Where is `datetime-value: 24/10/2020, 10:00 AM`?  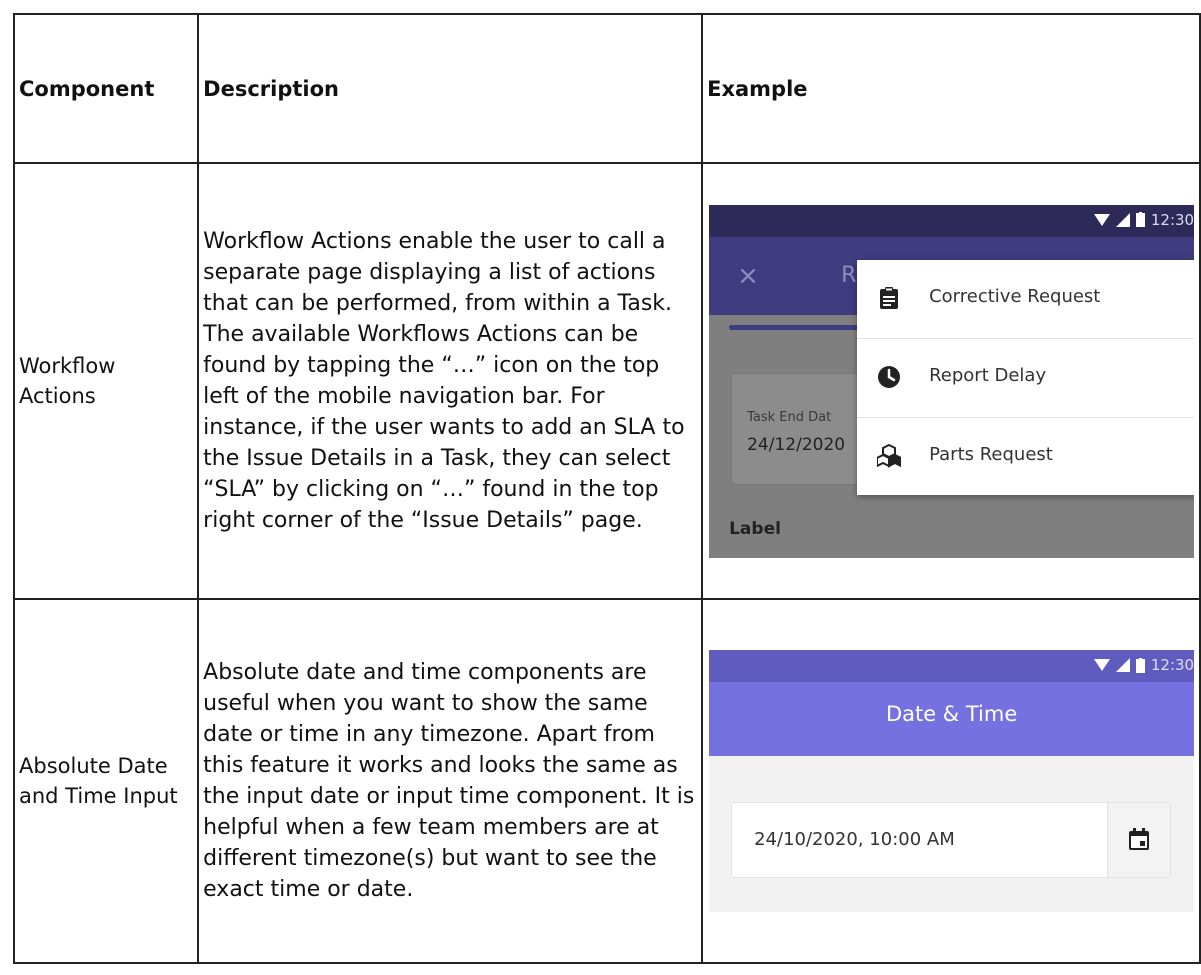
datetime-value: 24/10/2020, 10:00 AM is located at coordinates (854, 839).